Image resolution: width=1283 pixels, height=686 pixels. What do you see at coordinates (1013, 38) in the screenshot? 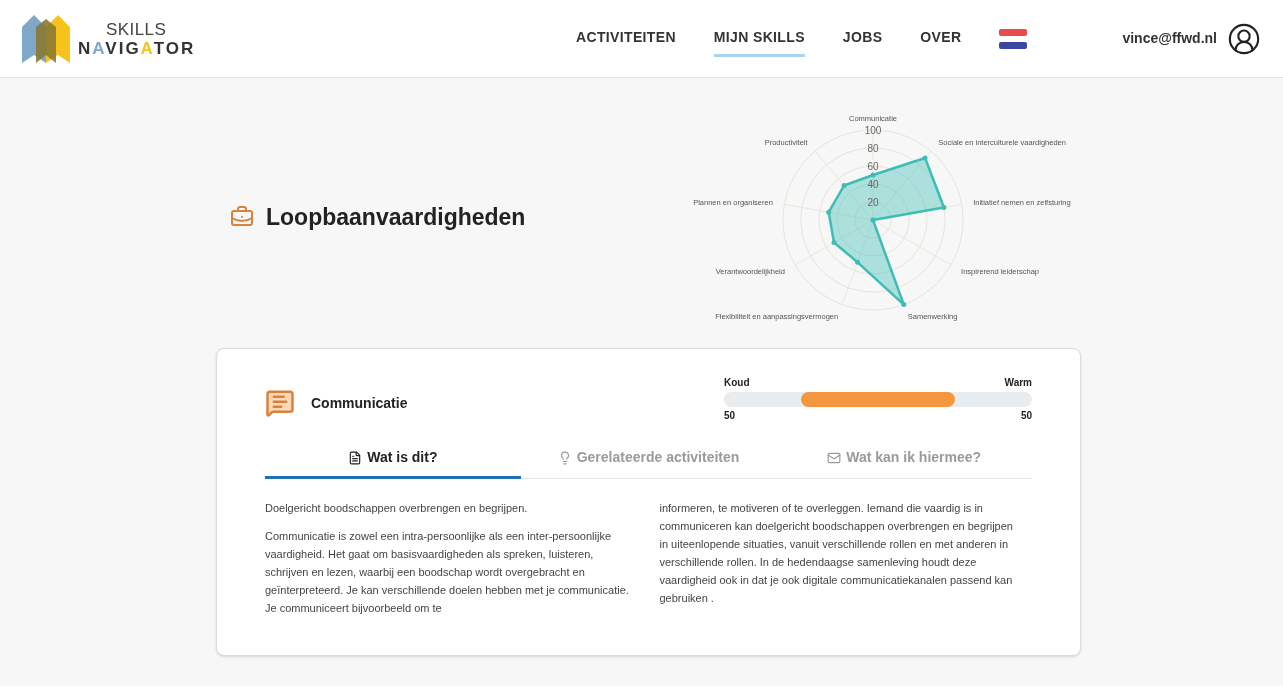
I see `flag-icon` at bounding box center [1013, 38].